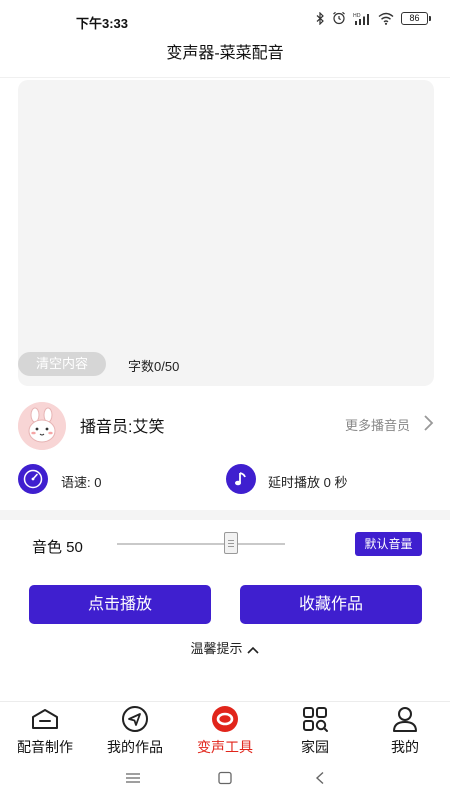  I want to click on default-volume-button: 默认音量, so click(388, 544).